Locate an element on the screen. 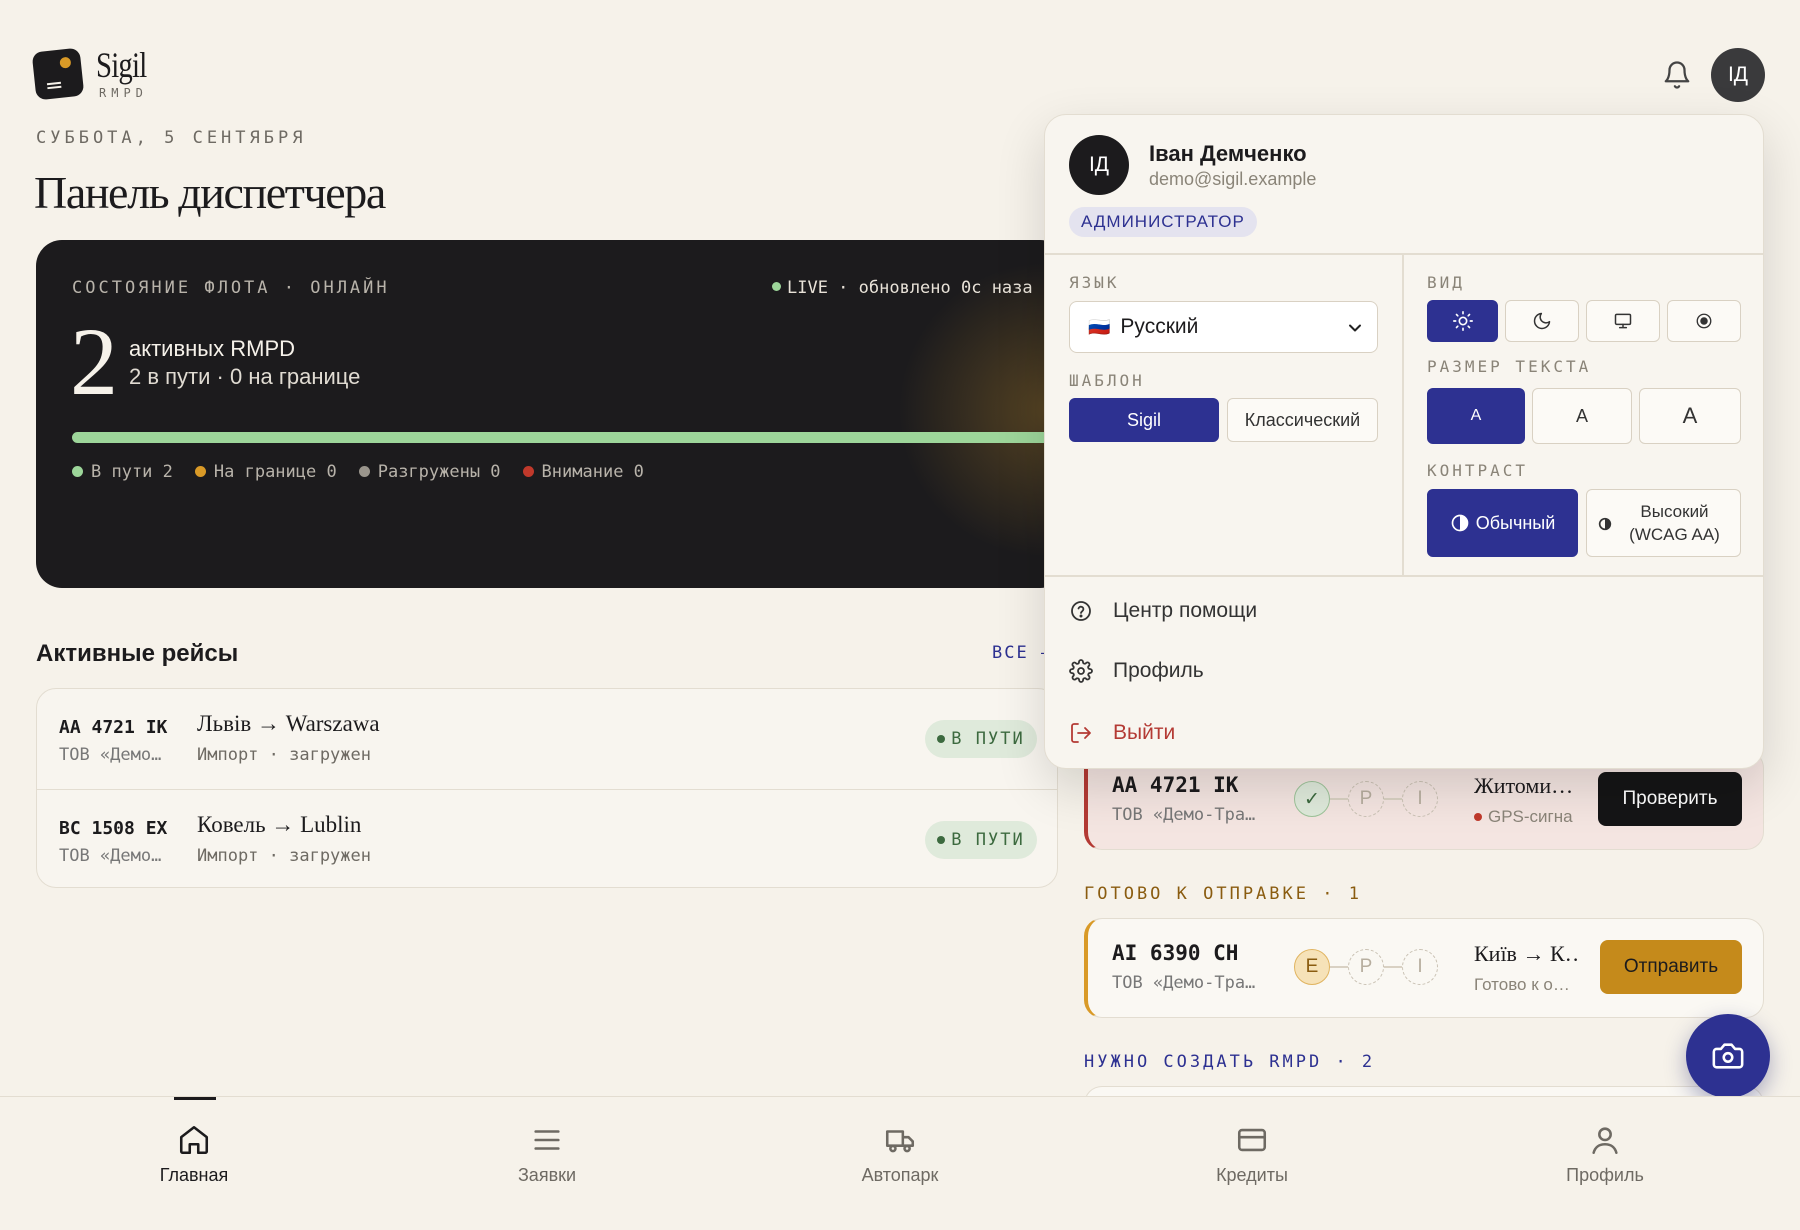 The height and width of the screenshot is (1230, 1800). legend-item: Разгружены 0 is located at coordinates (429, 472).